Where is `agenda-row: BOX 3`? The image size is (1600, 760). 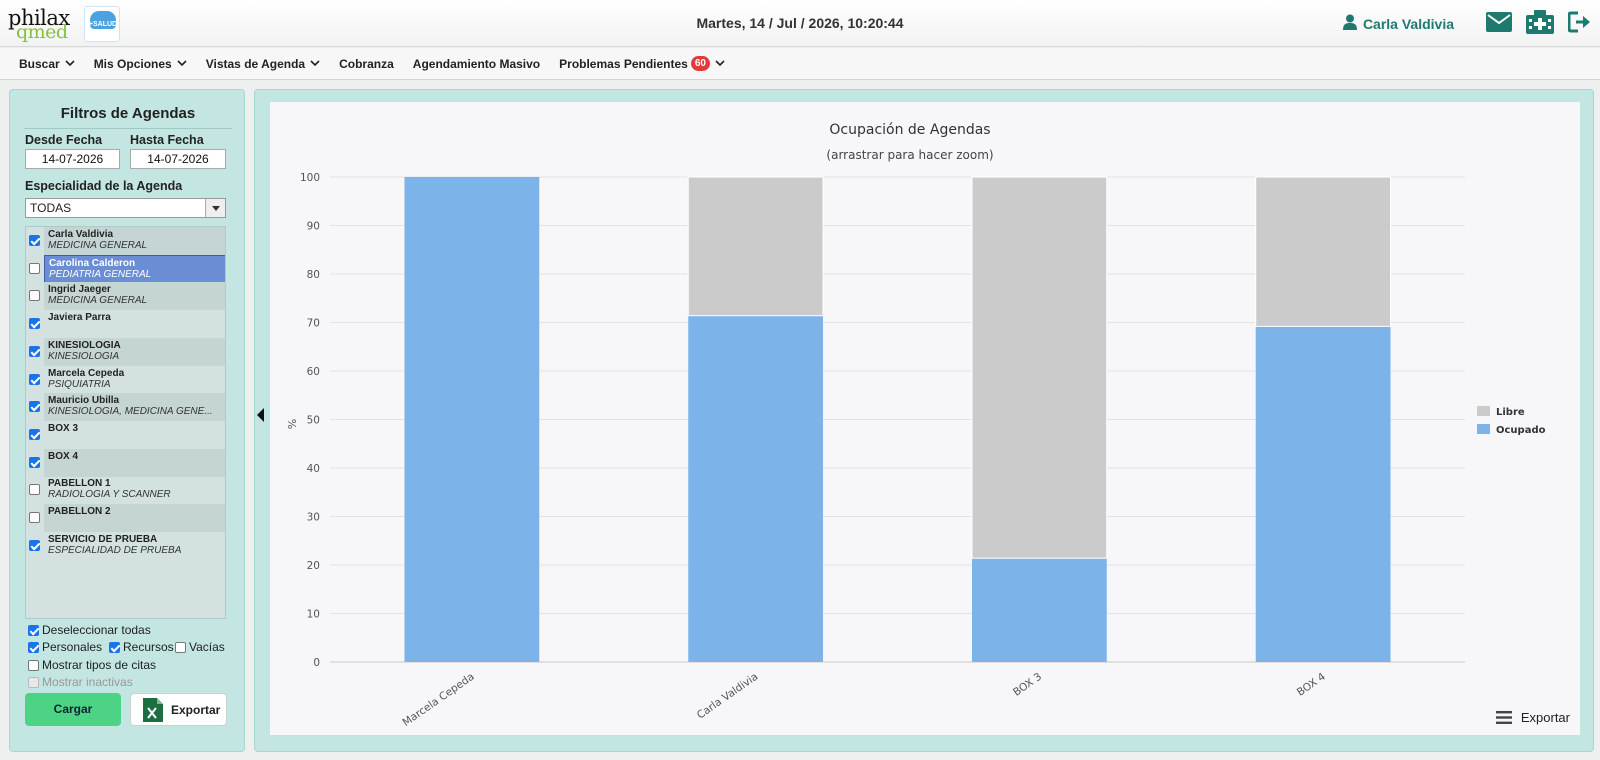
agenda-row: BOX 3 is located at coordinates (125, 435).